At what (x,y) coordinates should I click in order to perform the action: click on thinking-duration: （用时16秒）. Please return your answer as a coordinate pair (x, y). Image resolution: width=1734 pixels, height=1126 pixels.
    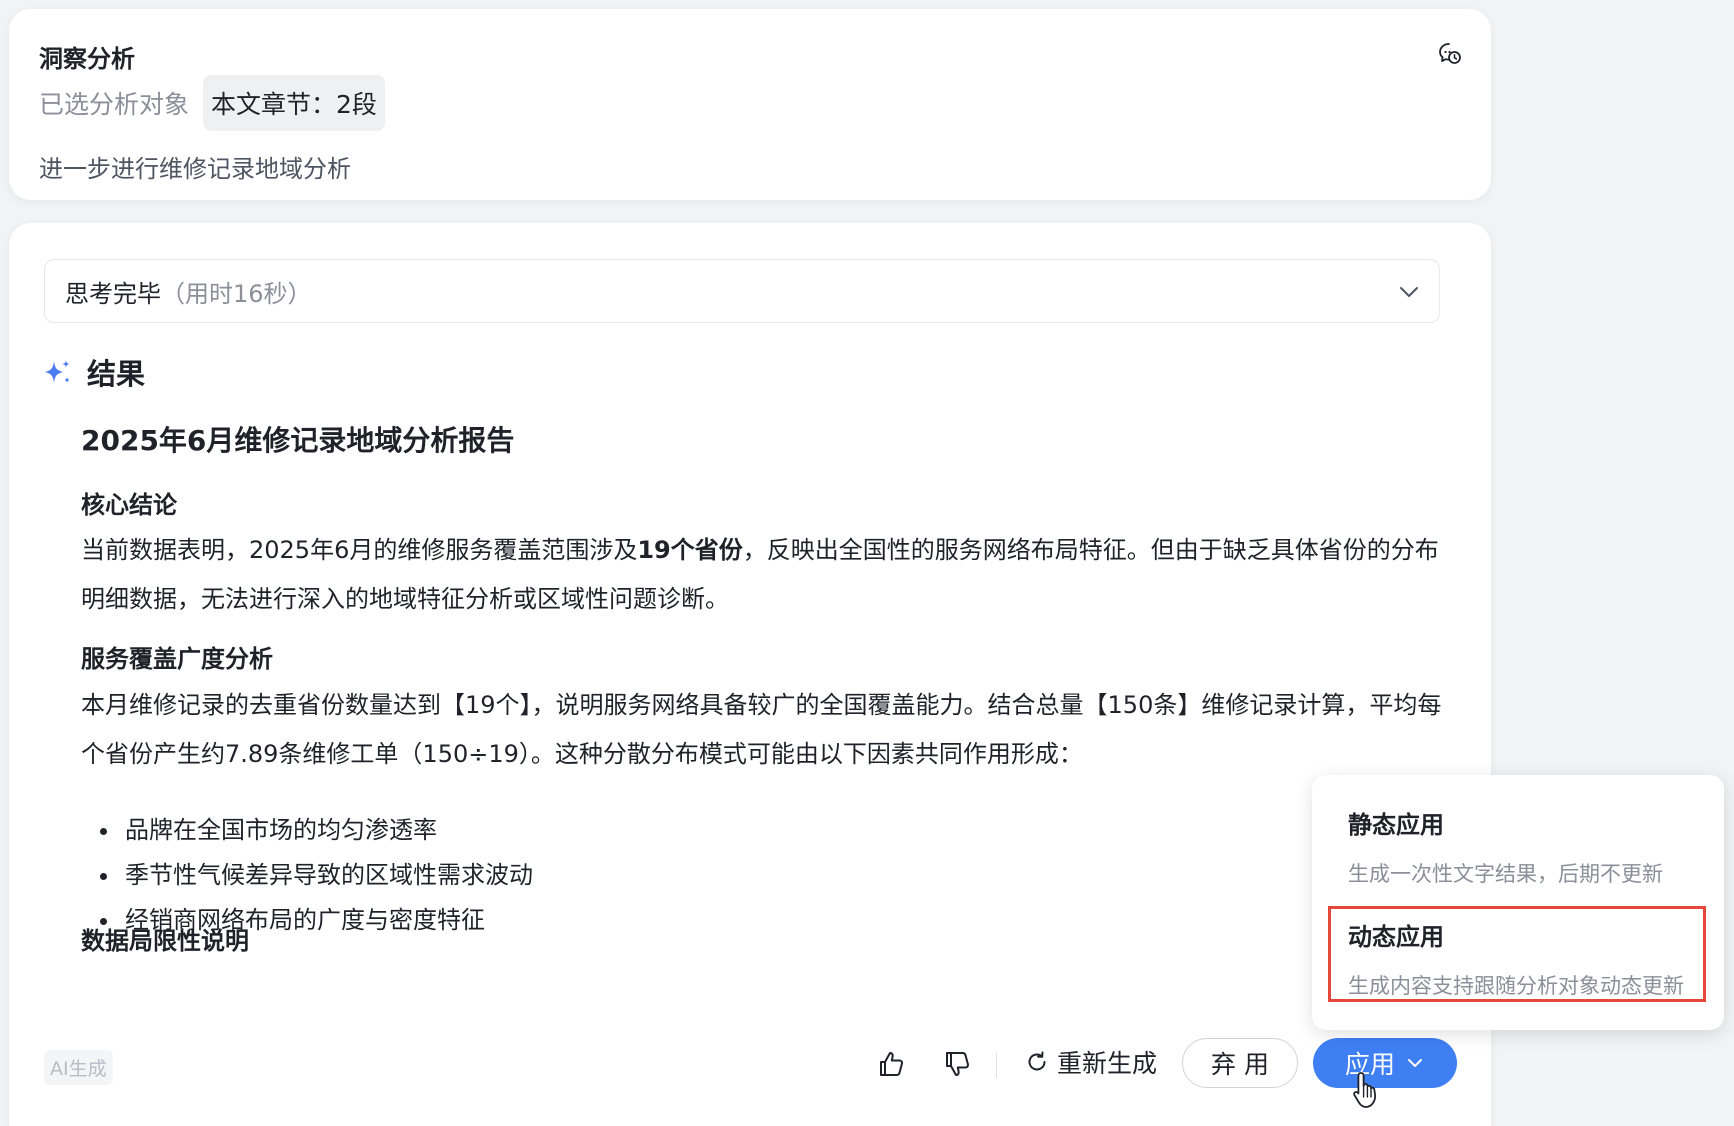
    Looking at the image, I should click on (236, 293).